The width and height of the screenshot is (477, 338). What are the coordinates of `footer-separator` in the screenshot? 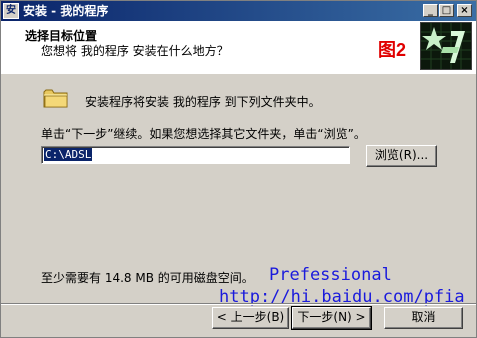 It's located at (238, 304).